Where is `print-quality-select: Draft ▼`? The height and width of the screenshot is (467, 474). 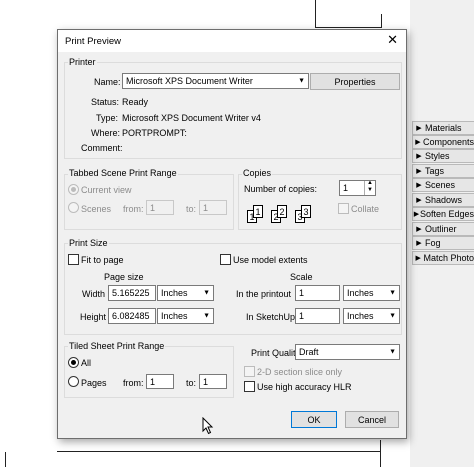
print-quality-select: Draft ▼ is located at coordinates (347, 352).